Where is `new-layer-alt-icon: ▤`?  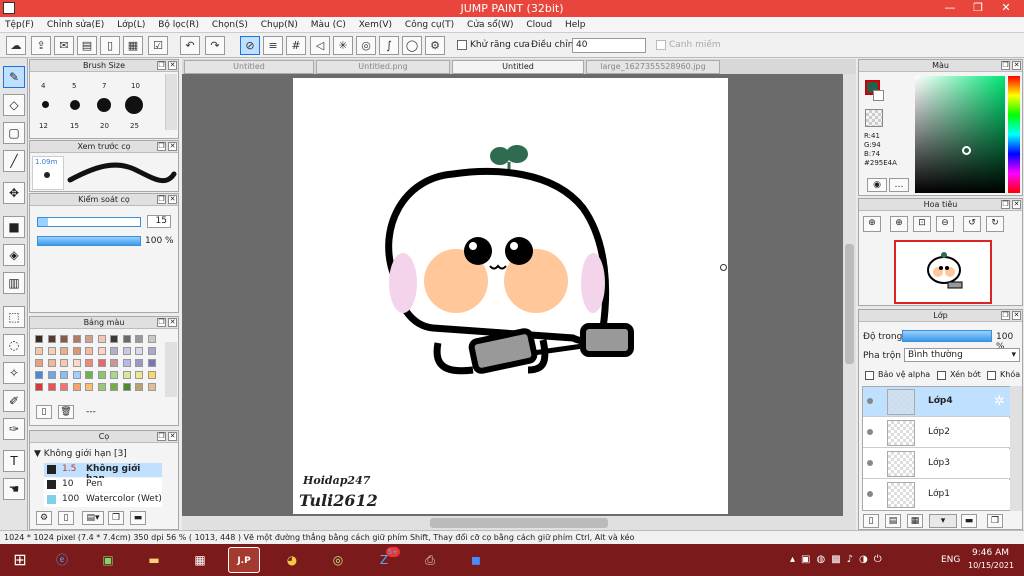 new-layer-alt-icon: ▤ is located at coordinates (893, 521).